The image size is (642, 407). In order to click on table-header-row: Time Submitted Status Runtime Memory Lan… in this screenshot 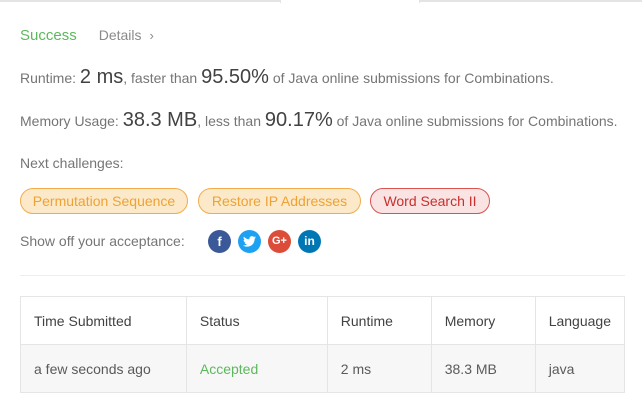, I will do `click(323, 320)`.